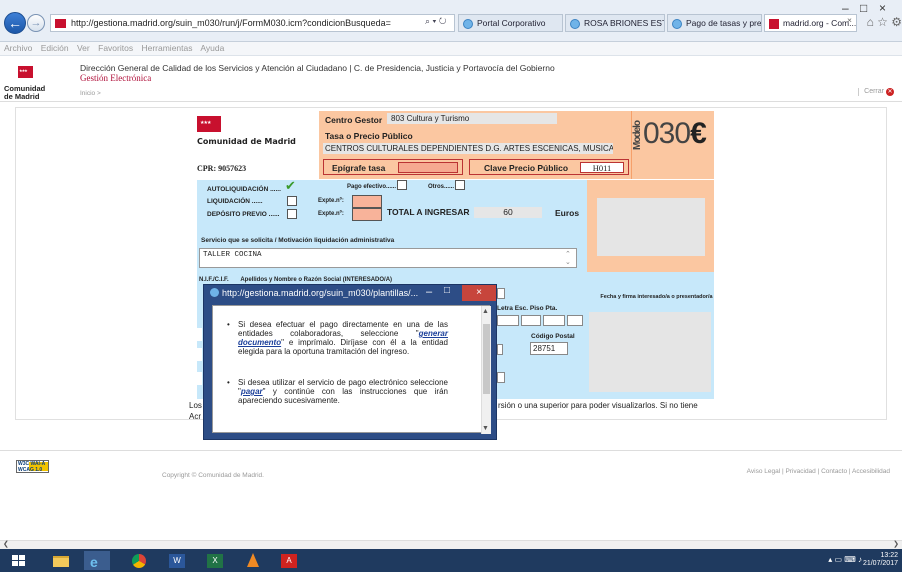 The width and height of the screenshot is (902, 572). I want to click on cpr-number: CPR: 9057623, so click(222, 168).